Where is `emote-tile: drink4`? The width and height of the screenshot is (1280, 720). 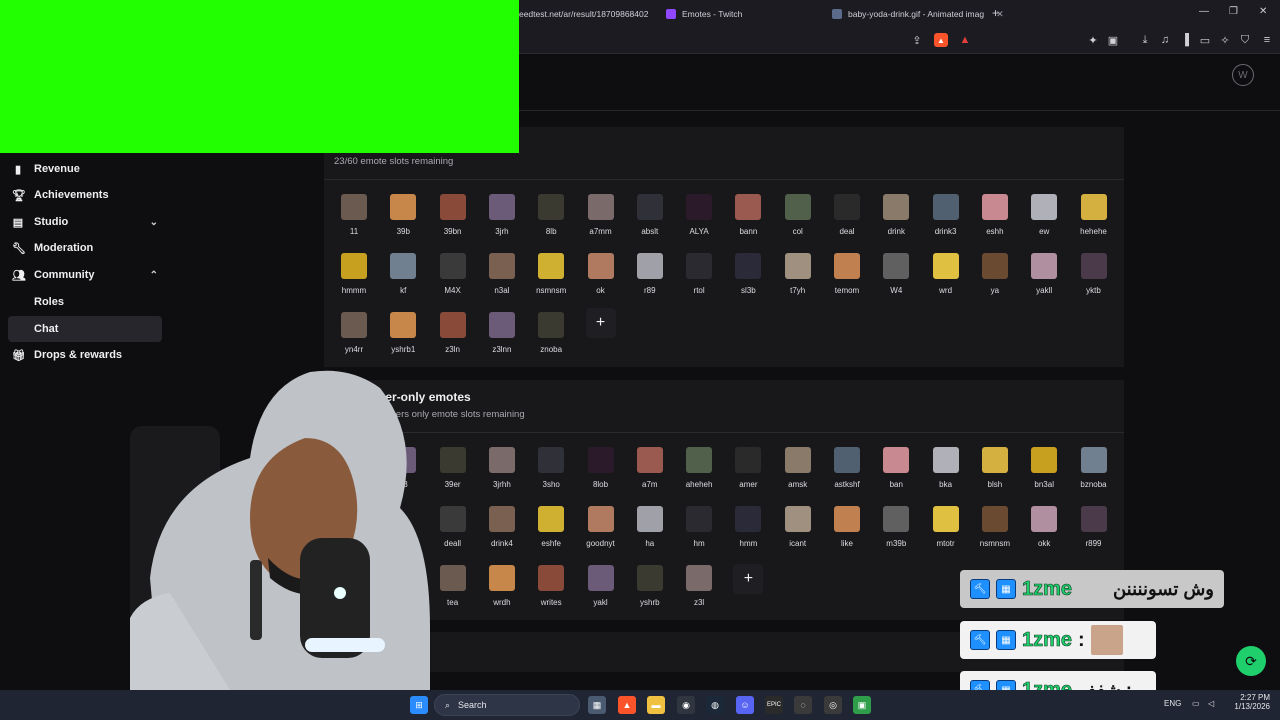
emote-tile: drink4 is located at coordinates (502, 534).